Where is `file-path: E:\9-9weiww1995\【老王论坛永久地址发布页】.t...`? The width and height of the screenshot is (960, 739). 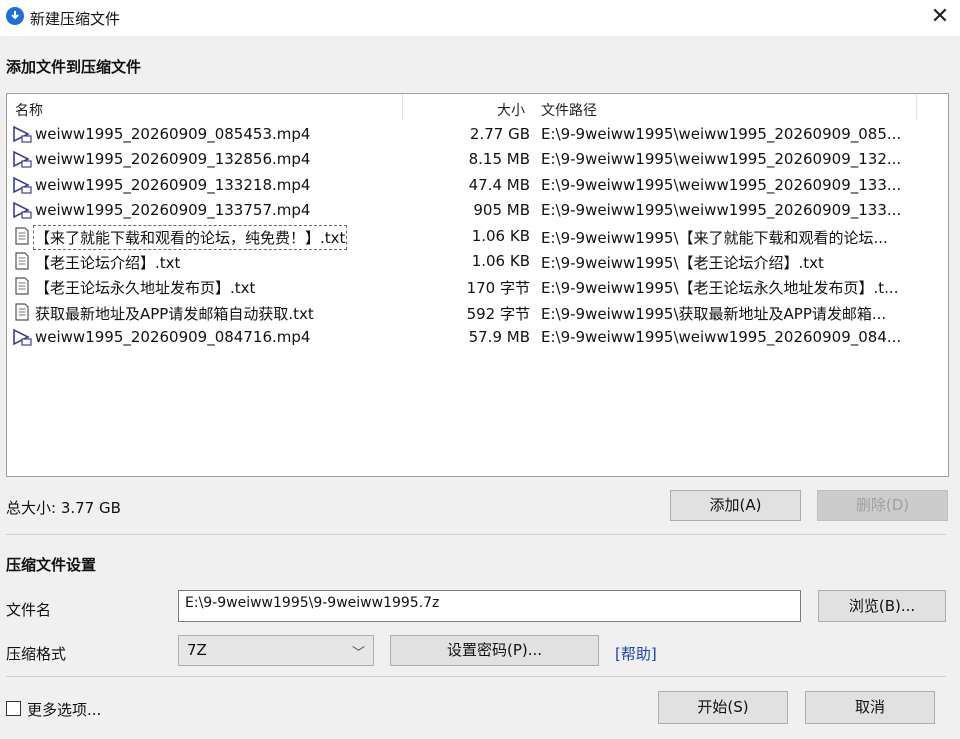 file-path: E:\9-9weiww1995\【老王论坛永久地址发布页】.t... is located at coordinates (720, 288).